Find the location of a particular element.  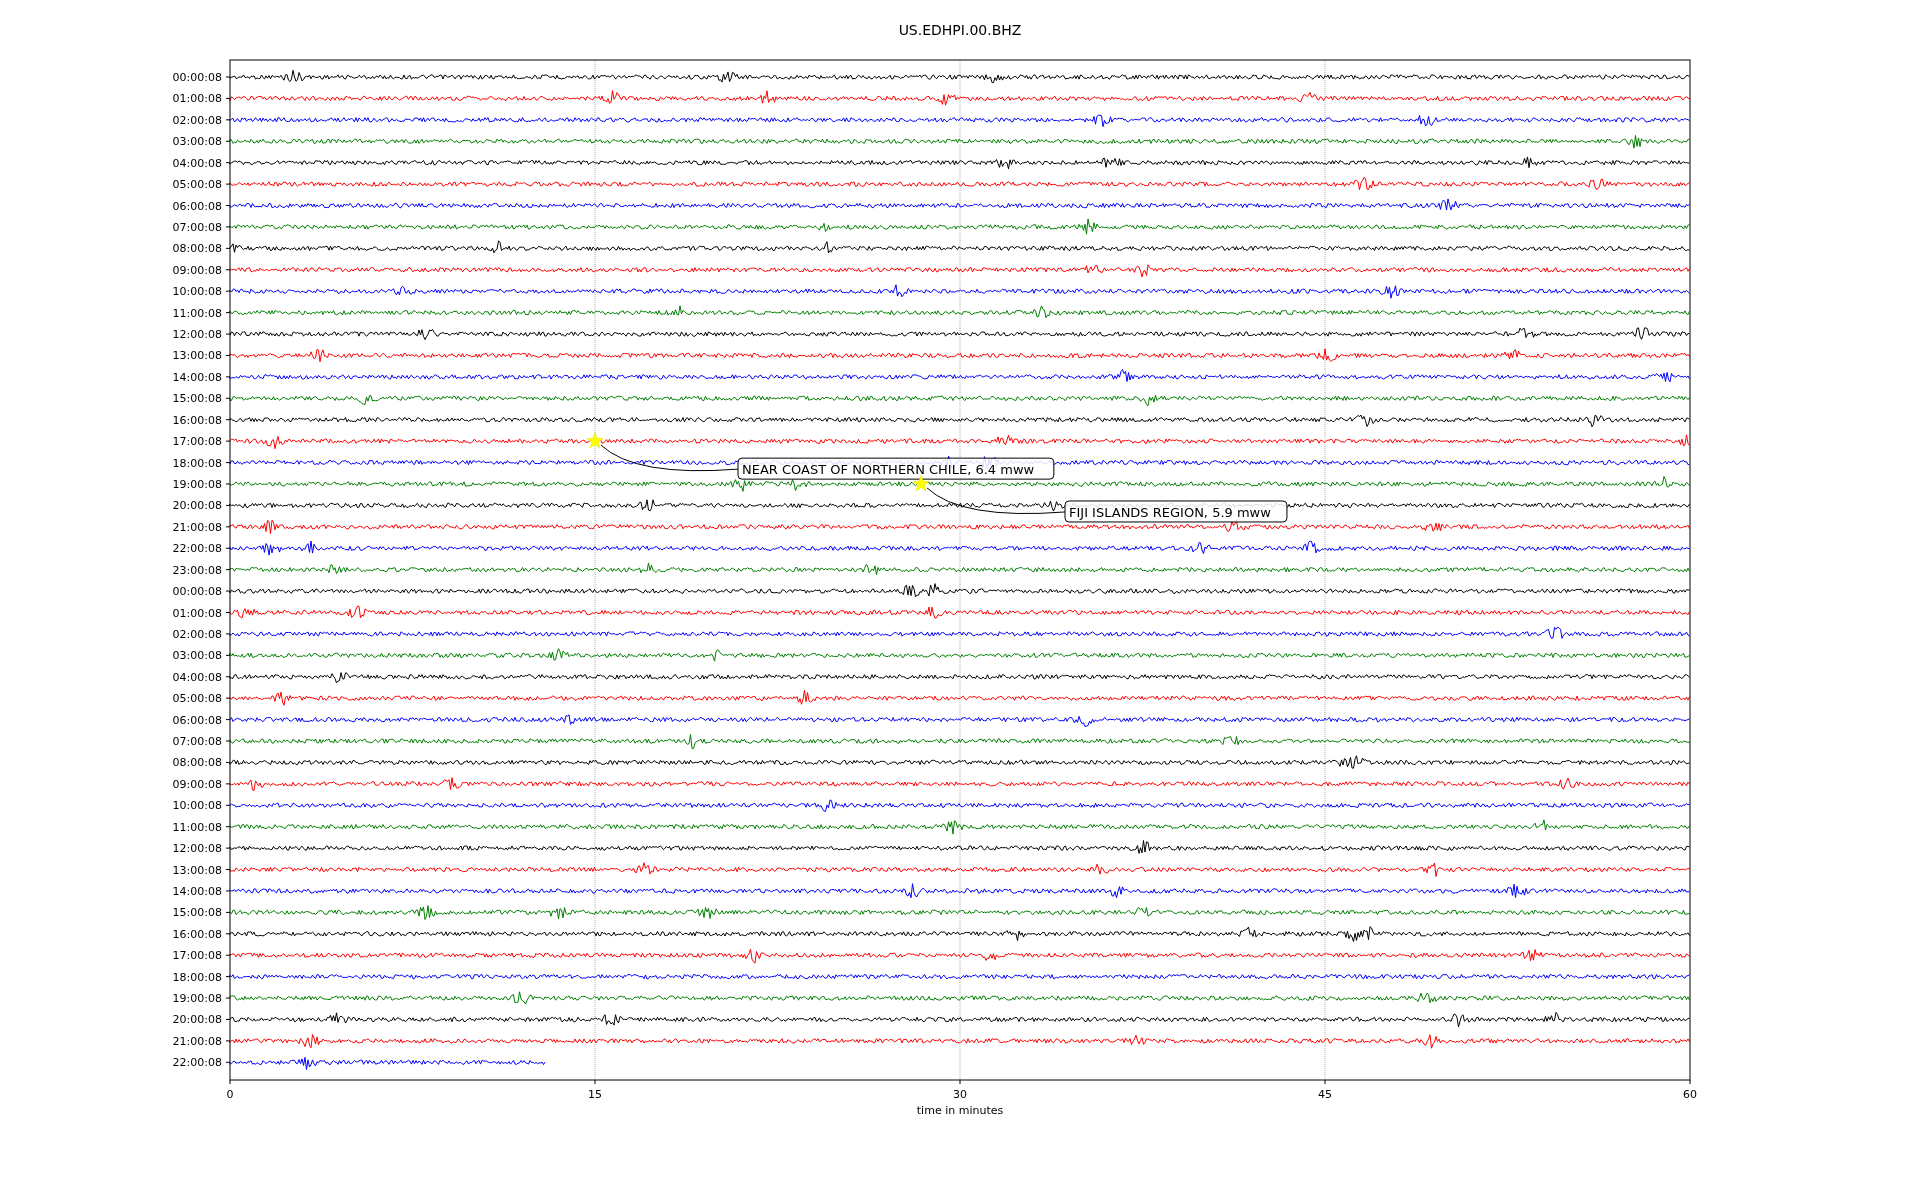

row-time-label: 23:00:08 is located at coordinates (197, 570).